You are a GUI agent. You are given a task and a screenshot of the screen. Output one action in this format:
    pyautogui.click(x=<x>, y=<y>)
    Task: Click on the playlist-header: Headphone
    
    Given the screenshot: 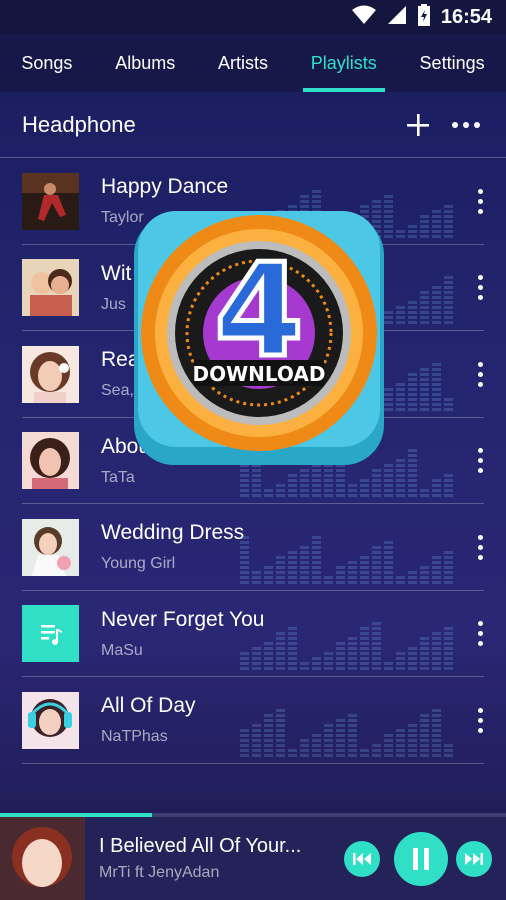 What is the action you would take?
    pyautogui.click(x=253, y=125)
    